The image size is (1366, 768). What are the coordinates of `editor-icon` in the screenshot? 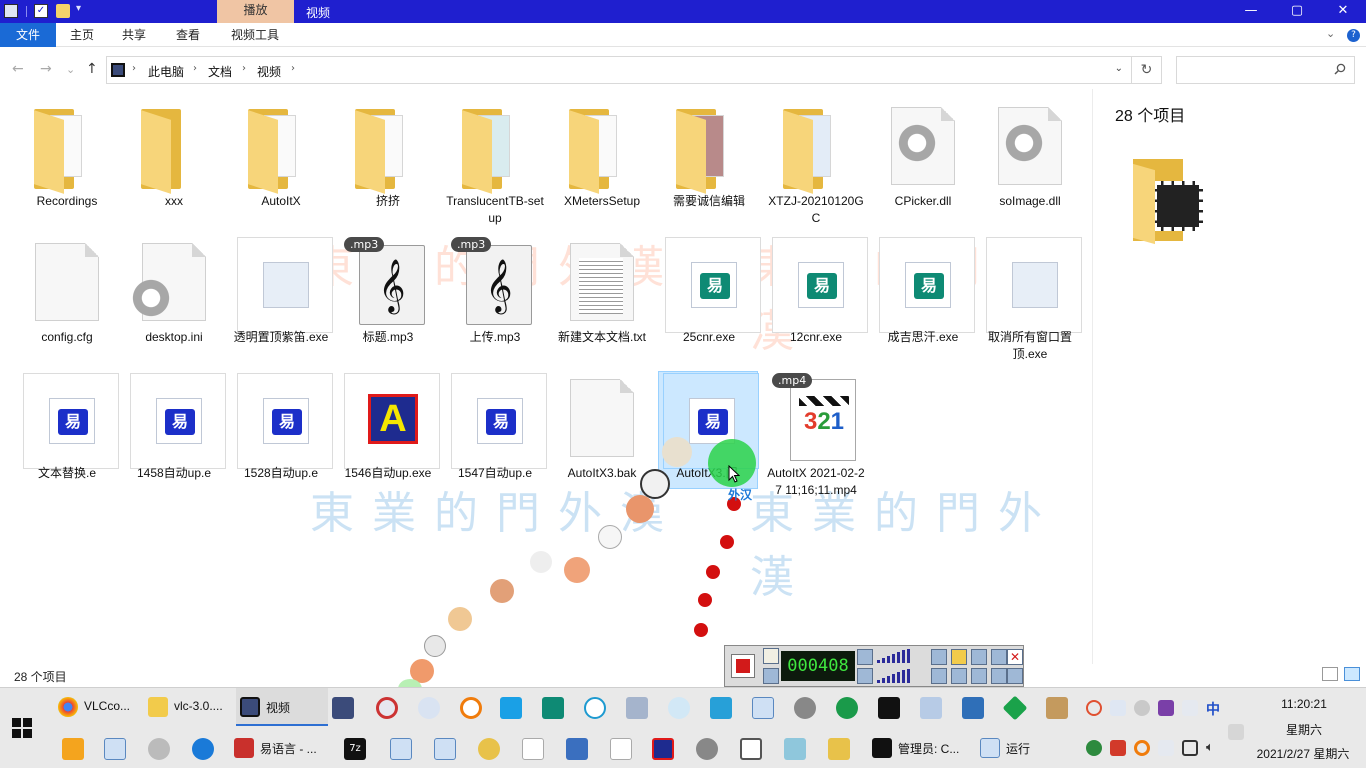 It's located at (931, 708).